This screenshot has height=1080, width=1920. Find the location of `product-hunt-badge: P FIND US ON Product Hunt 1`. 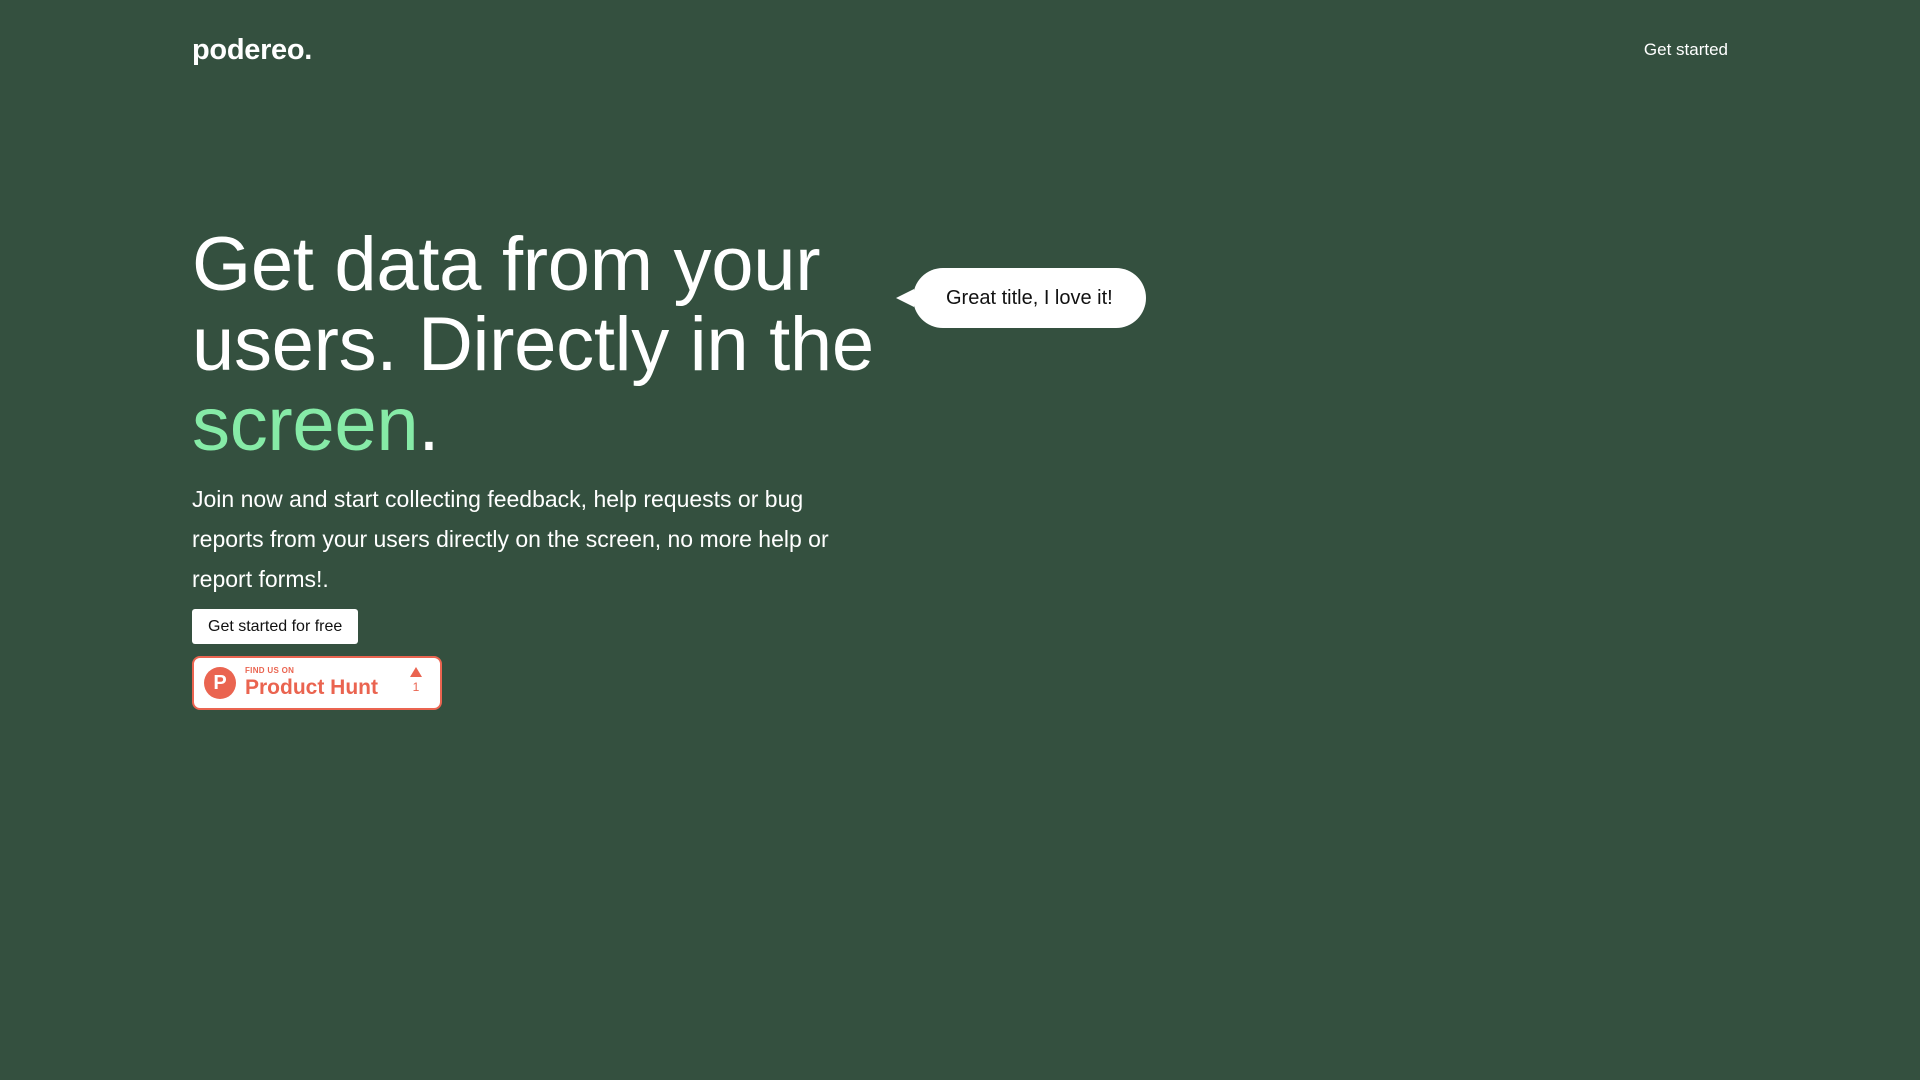

product-hunt-badge: P FIND US ON Product Hunt 1 is located at coordinates (317, 683).